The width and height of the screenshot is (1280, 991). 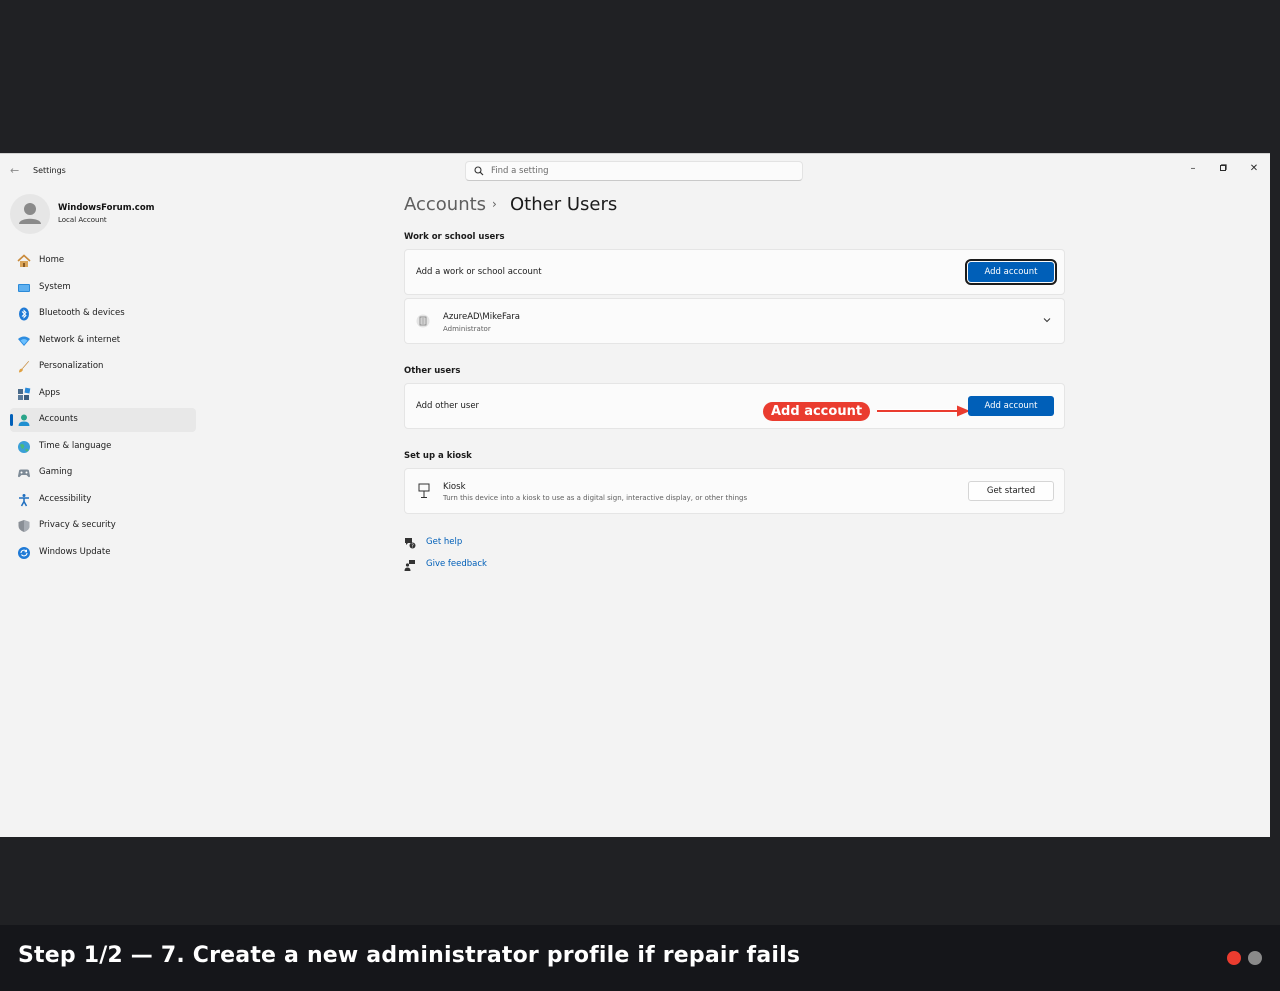 I want to click on sidebar-item-home: Home, so click(x=103, y=261).